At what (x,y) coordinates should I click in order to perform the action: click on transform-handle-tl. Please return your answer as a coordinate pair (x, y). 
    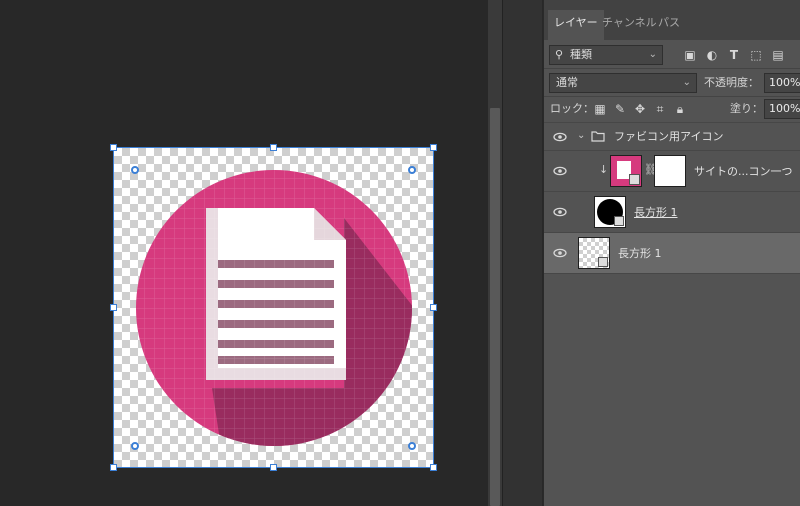
    Looking at the image, I should click on (113, 147).